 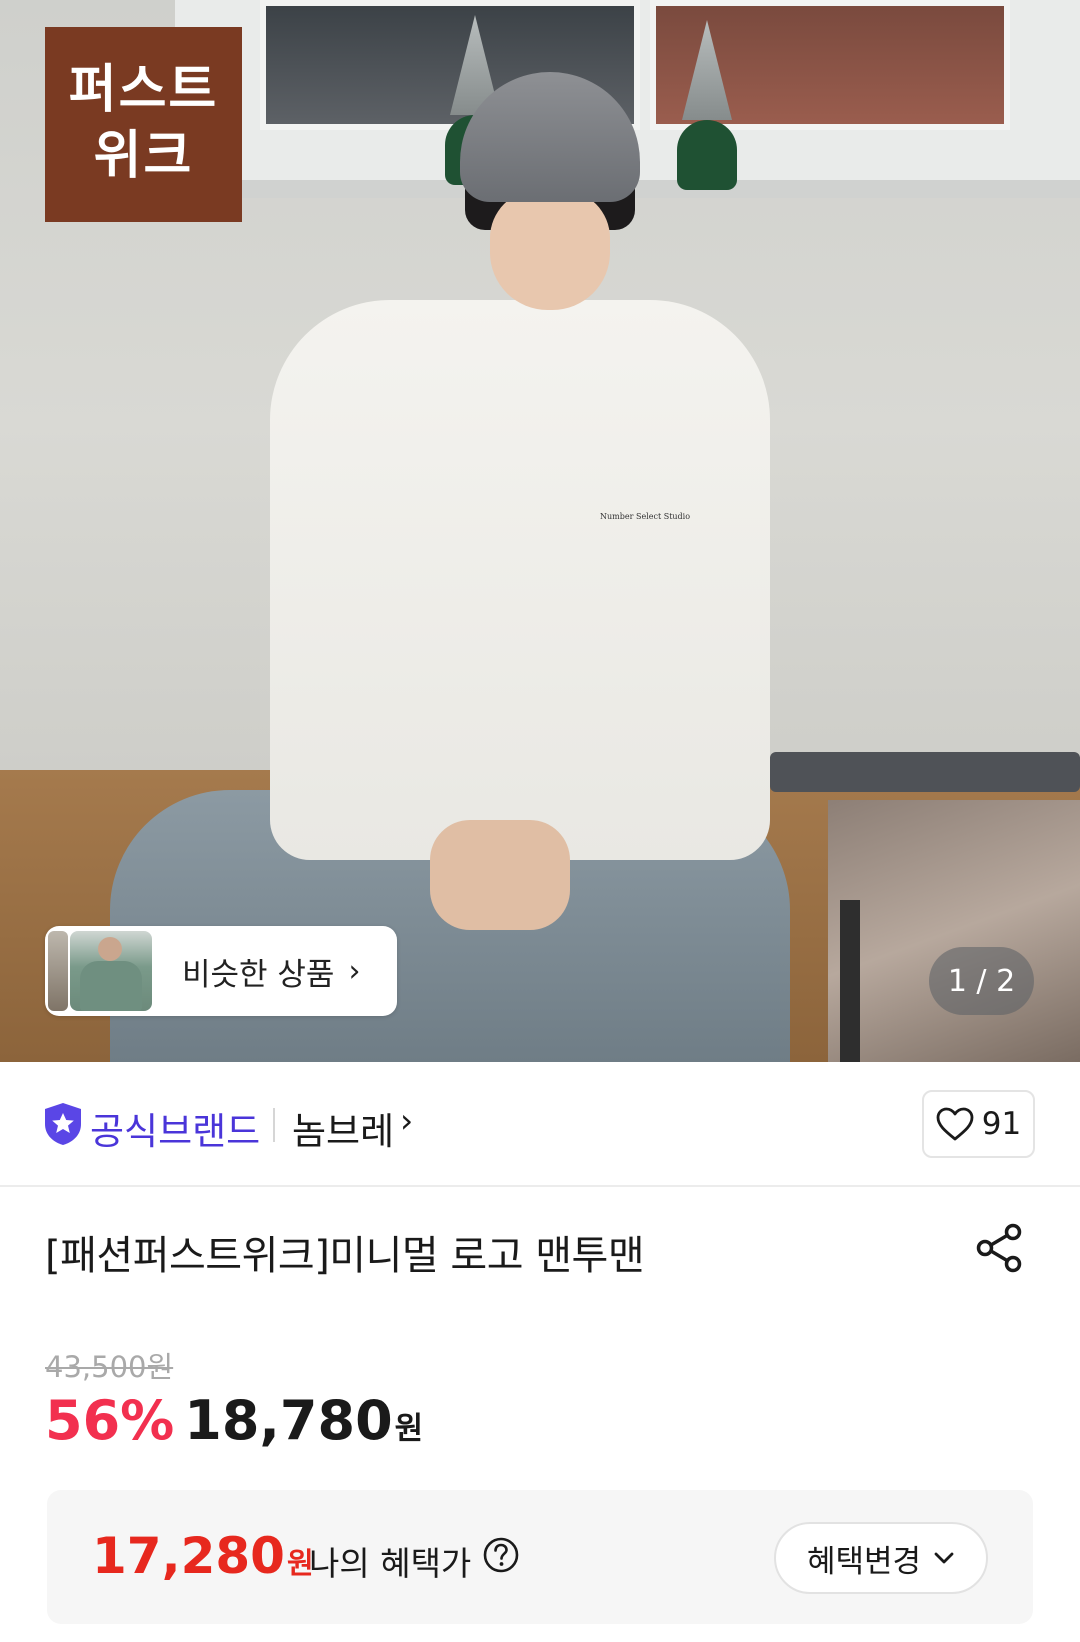 What do you see at coordinates (143, 156) in the screenshot?
I see `promo-badge-line2: 위크` at bounding box center [143, 156].